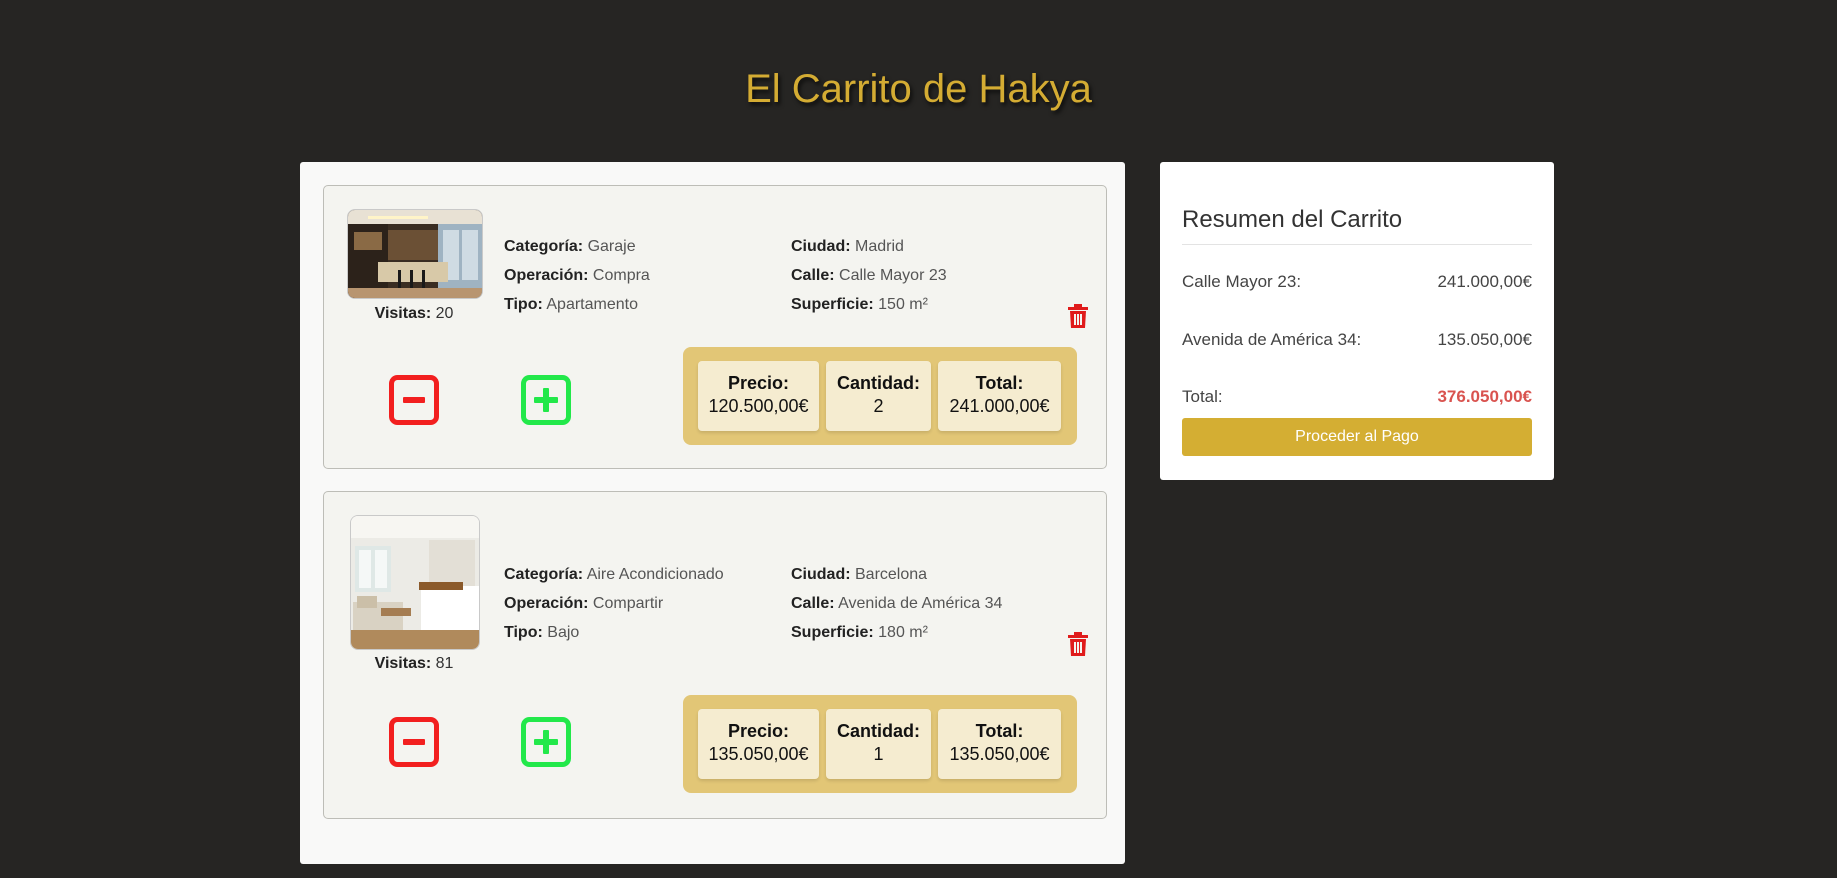 This screenshot has height=878, width=1837. What do you see at coordinates (897, 603) in the screenshot?
I see `street-info: Calle: Avenida de América 34` at bounding box center [897, 603].